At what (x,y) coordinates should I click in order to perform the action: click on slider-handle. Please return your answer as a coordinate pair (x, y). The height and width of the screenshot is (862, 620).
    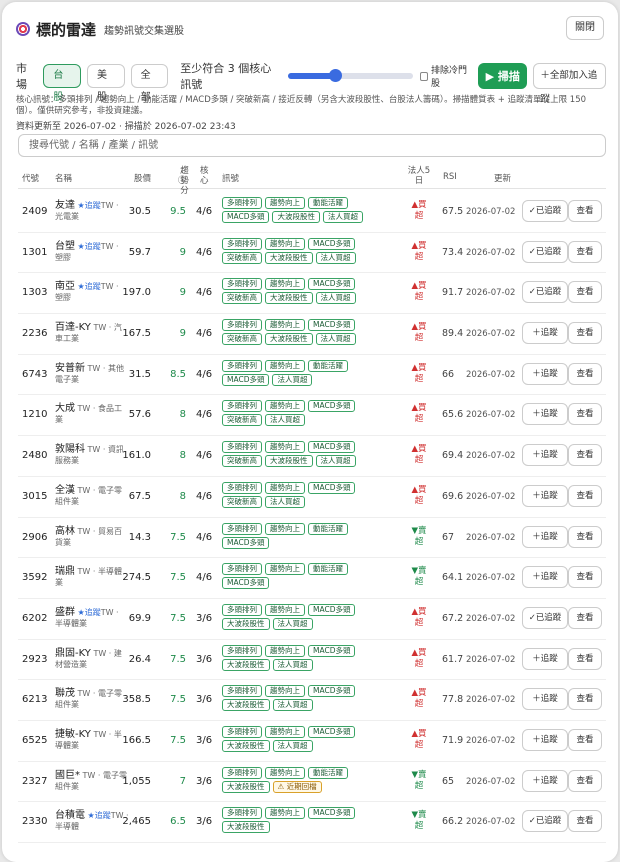
    Looking at the image, I should click on (336, 75).